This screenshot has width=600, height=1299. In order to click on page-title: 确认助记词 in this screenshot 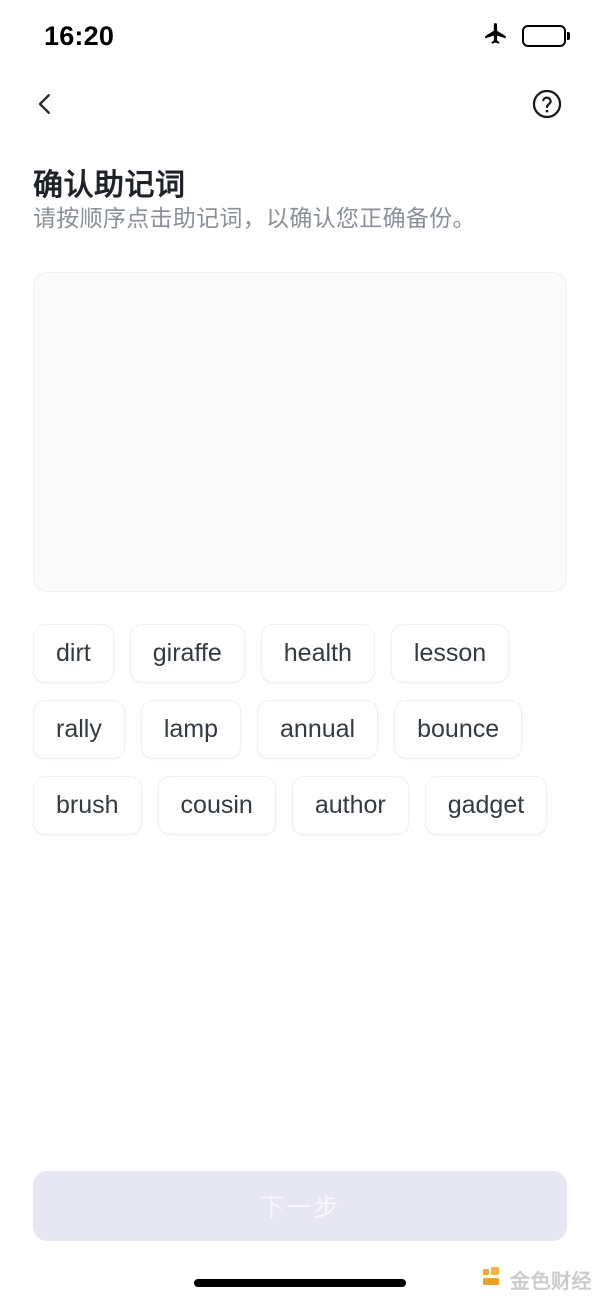, I will do `click(109, 185)`.